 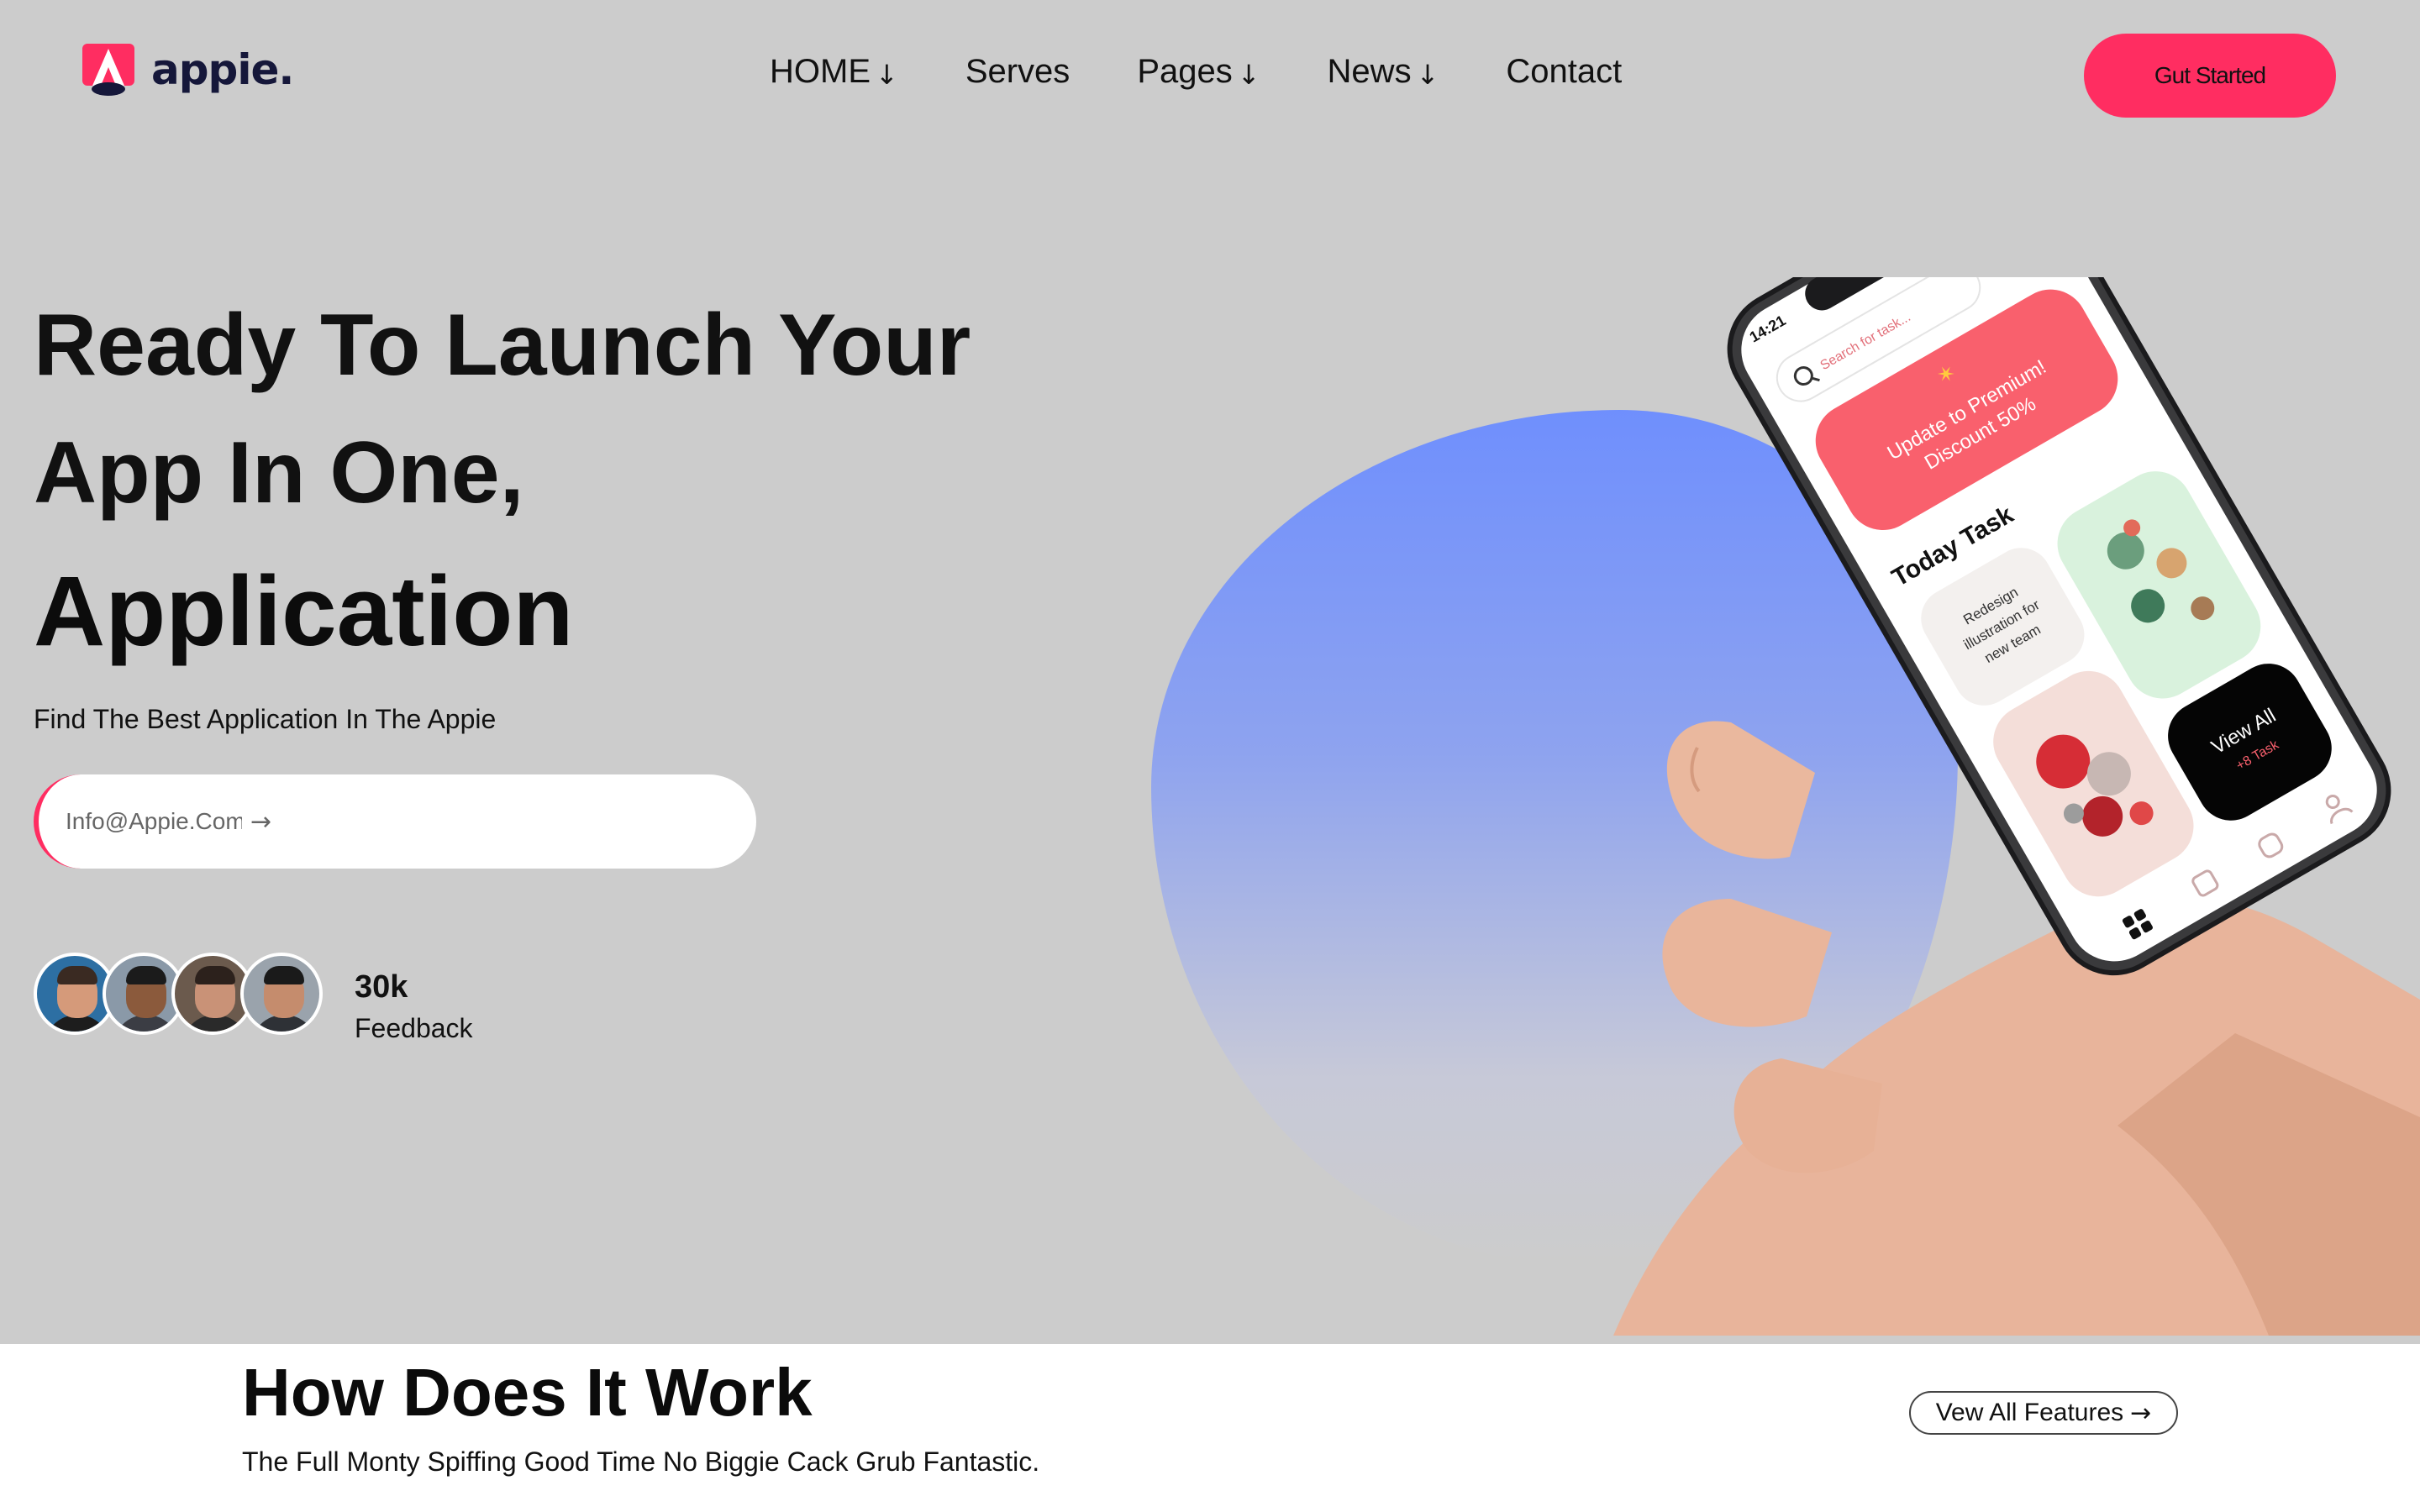 What do you see at coordinates (279, 473) in the screenshot?
I see `hero-title-line-2: App In One,` at bounding box center [279, 473].